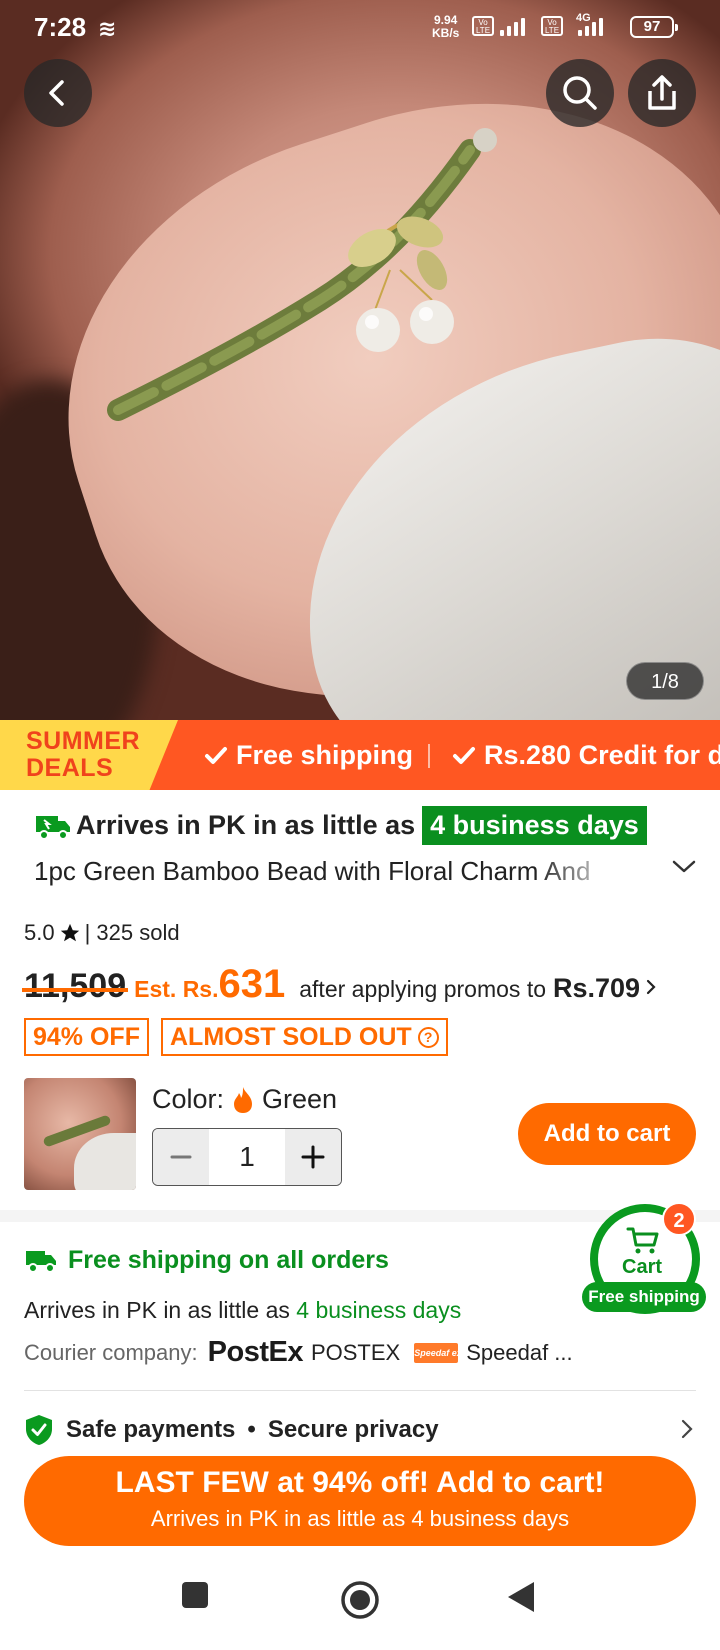  I want to click on back-icon, so click(56, 93).